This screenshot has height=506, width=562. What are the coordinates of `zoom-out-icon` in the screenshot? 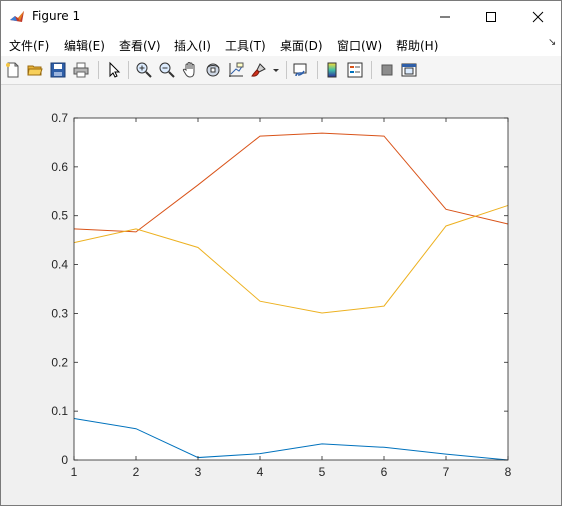 It's located at (167, 70).